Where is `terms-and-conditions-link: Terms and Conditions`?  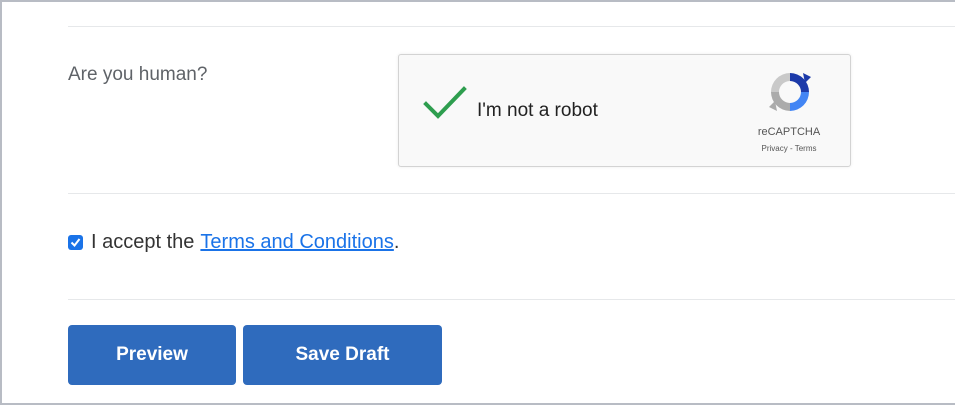 terms-and-conditions-link: Terms and Conditions is located at coordinates (296, 242).